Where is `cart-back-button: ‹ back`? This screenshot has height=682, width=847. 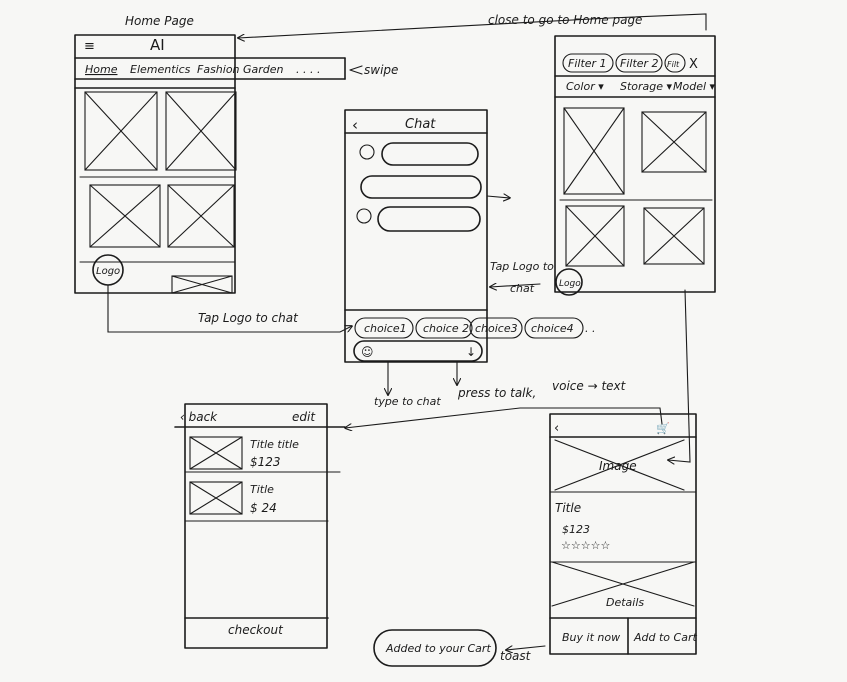
cart-back-button: ‹ back is located at coordinates (199, 417).